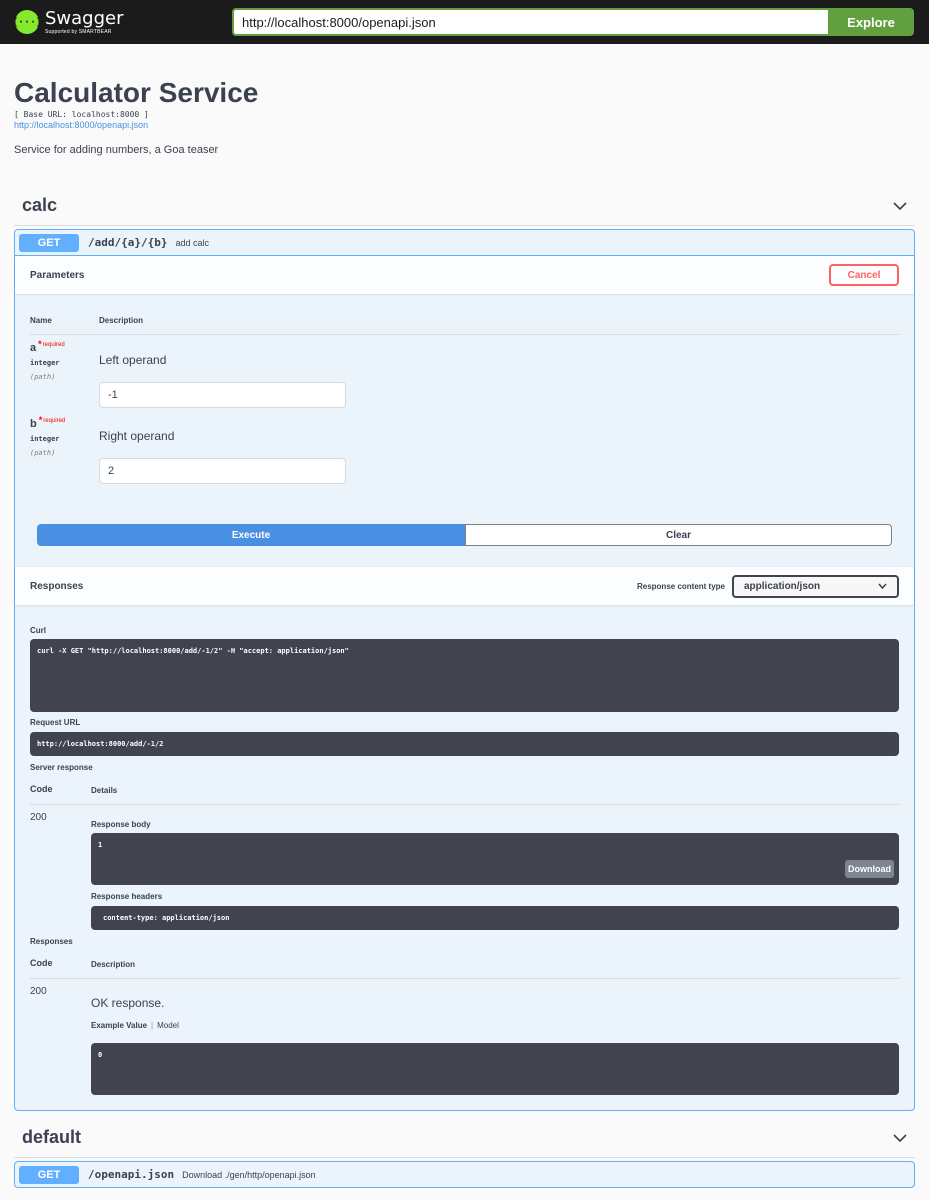 Image resolution: width=929 pixels, height=1200 pixels. What do you see at coordinates (495, 1069) in the screenshot?
I see `example-value: 0` at bounding box center [495, 1069].